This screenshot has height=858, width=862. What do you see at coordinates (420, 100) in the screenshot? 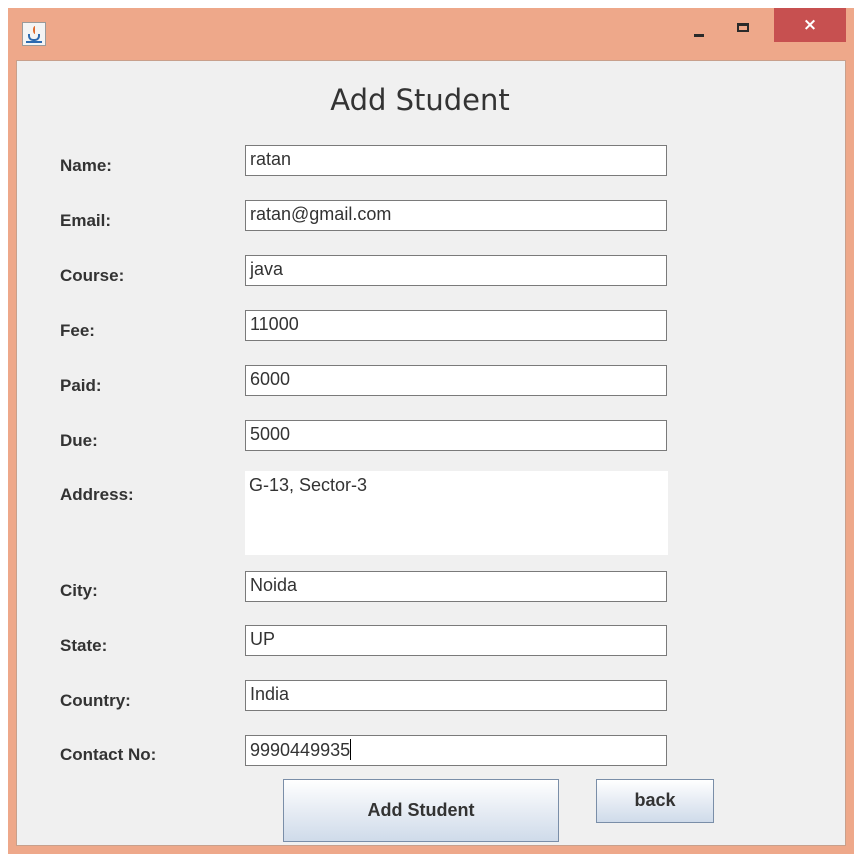
I see `page-title: Add Student` at bounding box center [420, 100].